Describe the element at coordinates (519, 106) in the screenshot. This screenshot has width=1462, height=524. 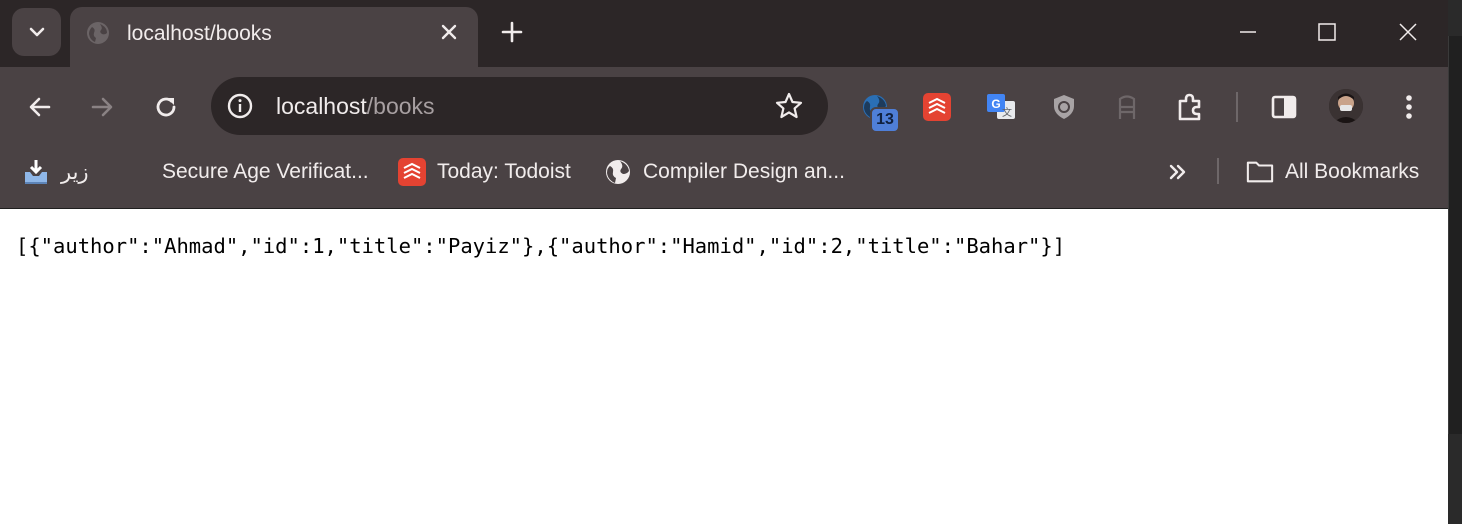
I see `address-bar: localhost/books` at that location.